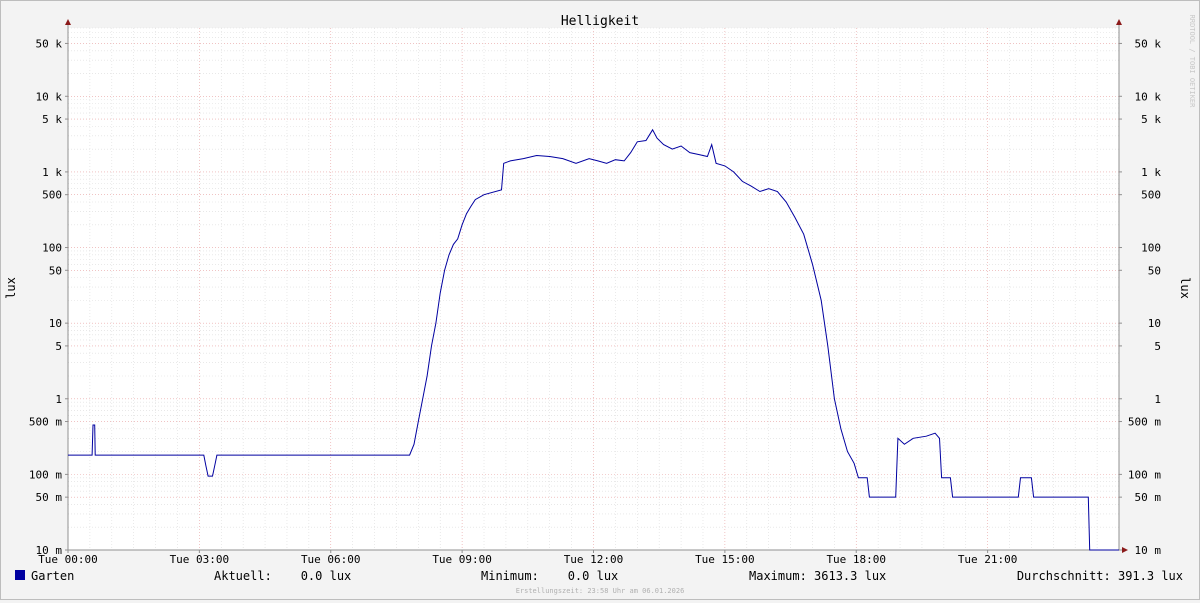 This screenshot has width=1200, height=603. Describe the element at coordinates (11, 288) in the screenshot. I see `y-axis-label-left: lux` at that location.